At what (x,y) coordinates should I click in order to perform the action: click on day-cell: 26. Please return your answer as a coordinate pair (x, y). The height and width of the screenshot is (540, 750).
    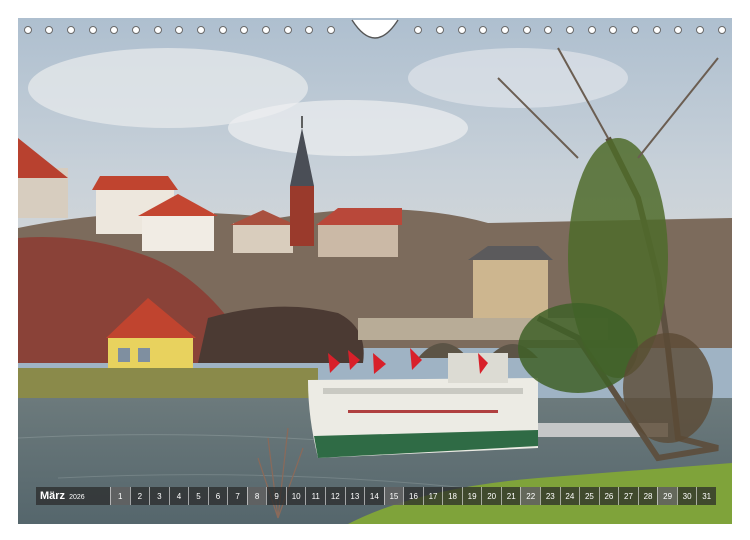
    Looking at the image, I should click on (608, 496).